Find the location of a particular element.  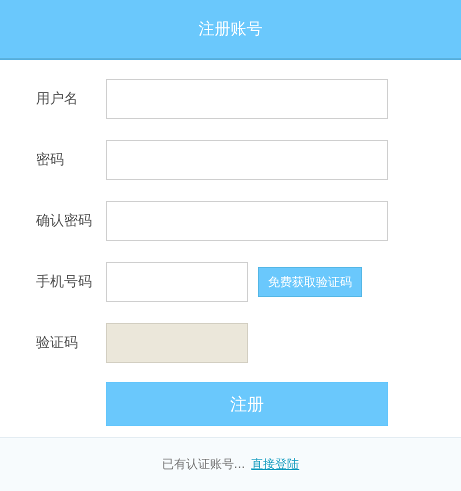

field-label: 手机号码 is located at coordinates (64, 282).